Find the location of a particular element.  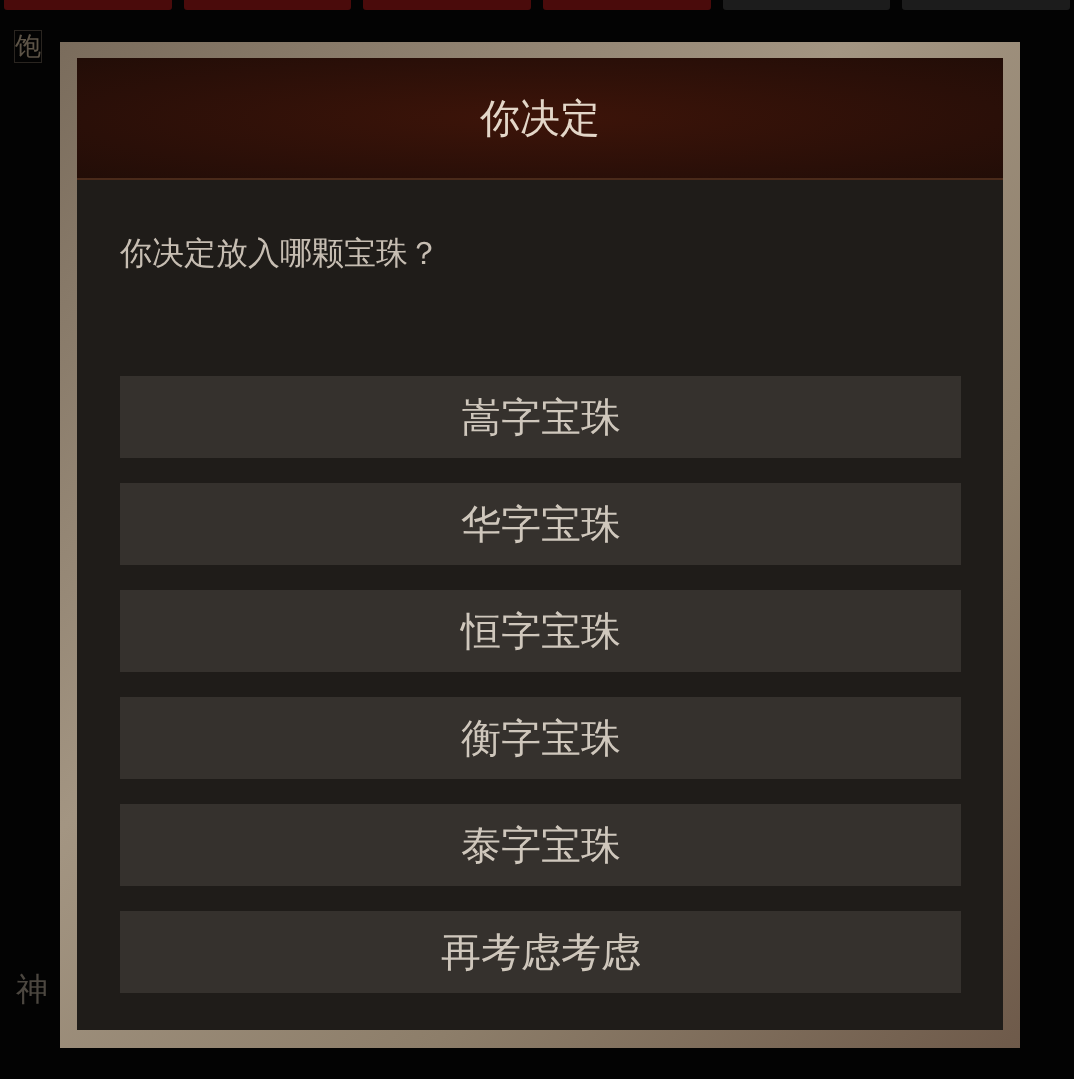

option-button: 嵩字宝珠 is located at coordinates (540, 417).